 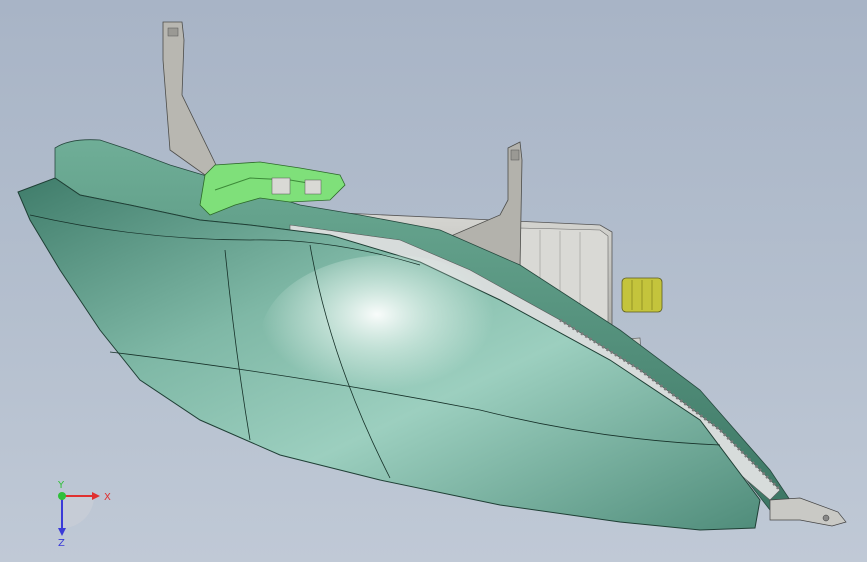 I want to click on y-axis-point, so click(x=62, y=496).